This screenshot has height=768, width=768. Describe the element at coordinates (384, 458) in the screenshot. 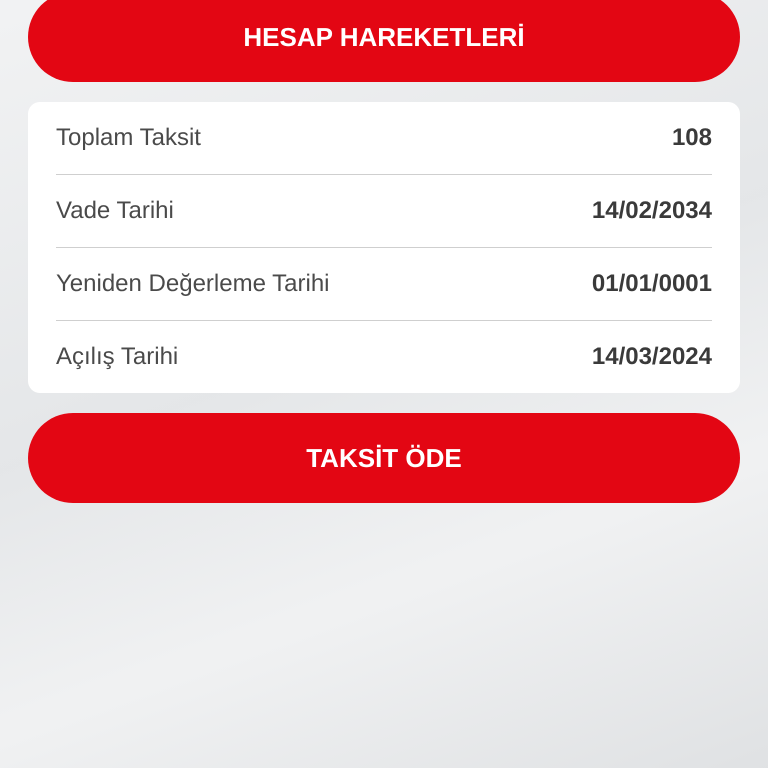

I see `action-button: TAKSİT ÖDE` at that location.